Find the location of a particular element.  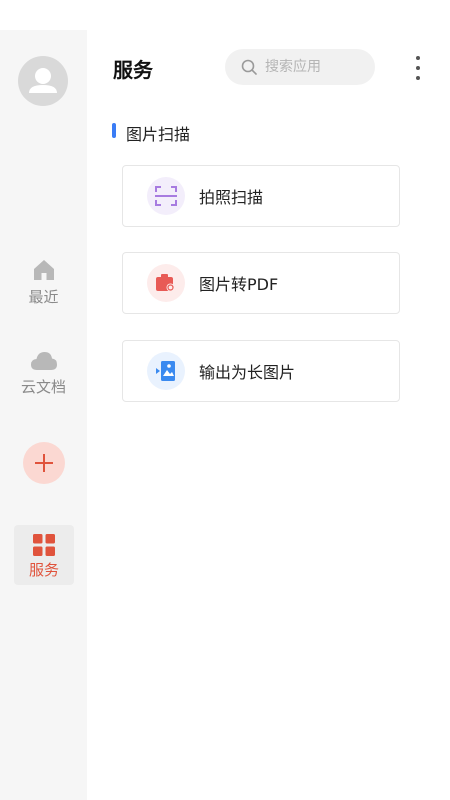

search-icon is located at coordinates (249, 67).